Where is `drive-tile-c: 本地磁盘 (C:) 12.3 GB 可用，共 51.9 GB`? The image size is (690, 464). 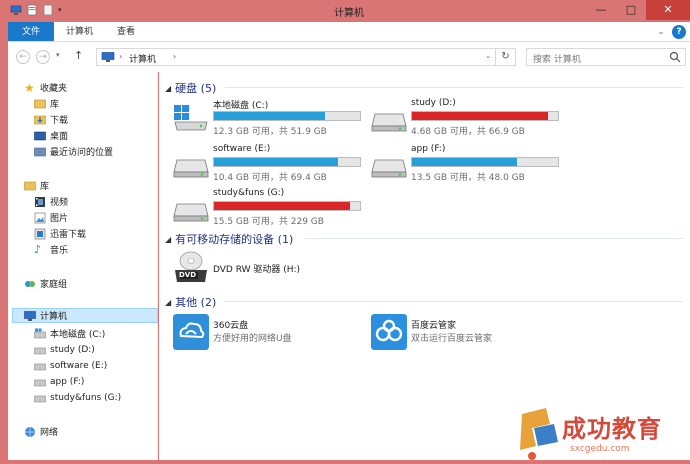 drive-tile-c: 本地磁盘 (C:) 12.3 GB 可用，共 51.9 GB is located at coordinates (268, 118).